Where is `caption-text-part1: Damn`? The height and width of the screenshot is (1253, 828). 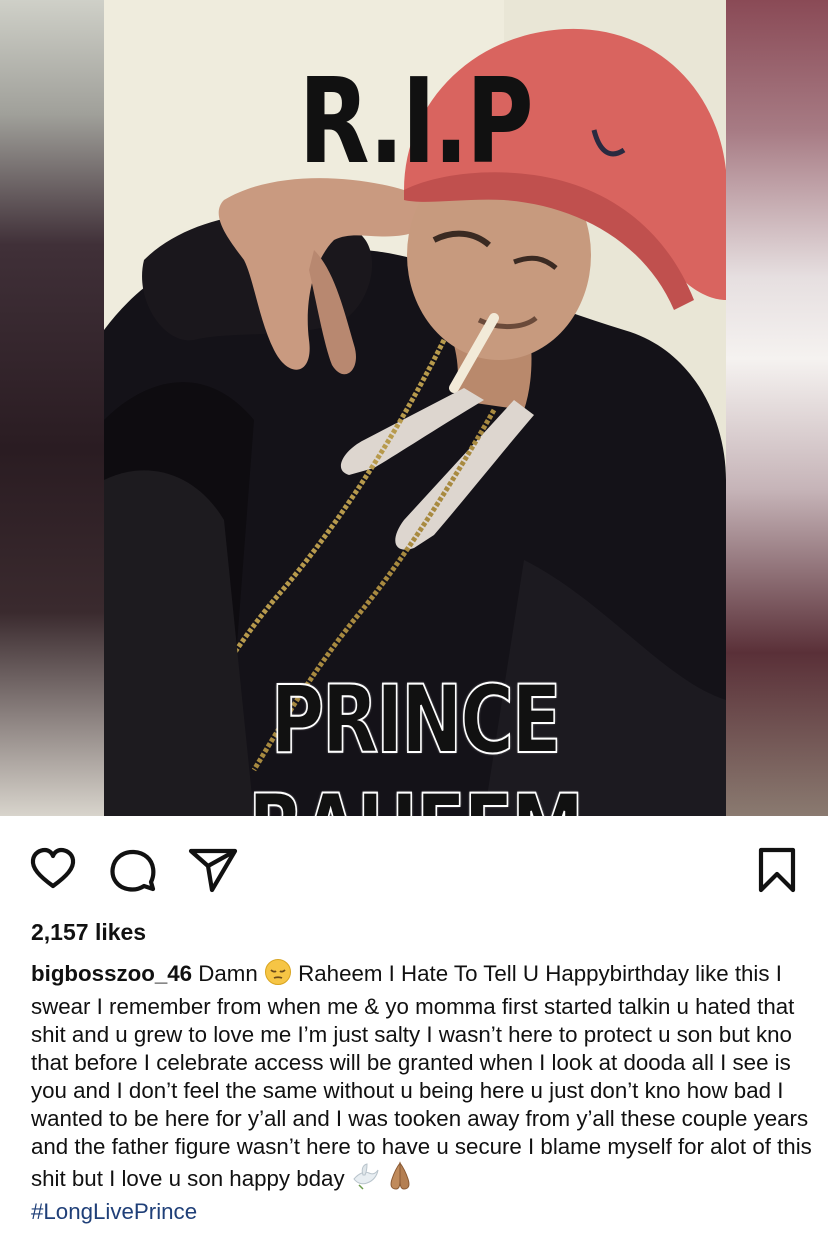
caption-text-part1: Damn is located at coordinates (228, 973).